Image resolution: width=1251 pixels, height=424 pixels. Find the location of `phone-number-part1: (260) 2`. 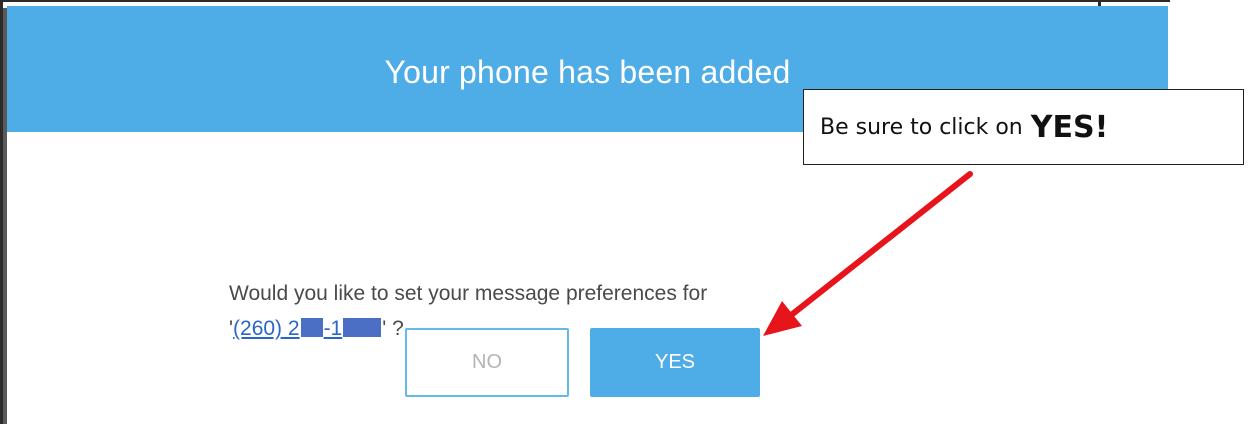

phone-number-part1: (260) 2 is located at coordinates (266, 328).